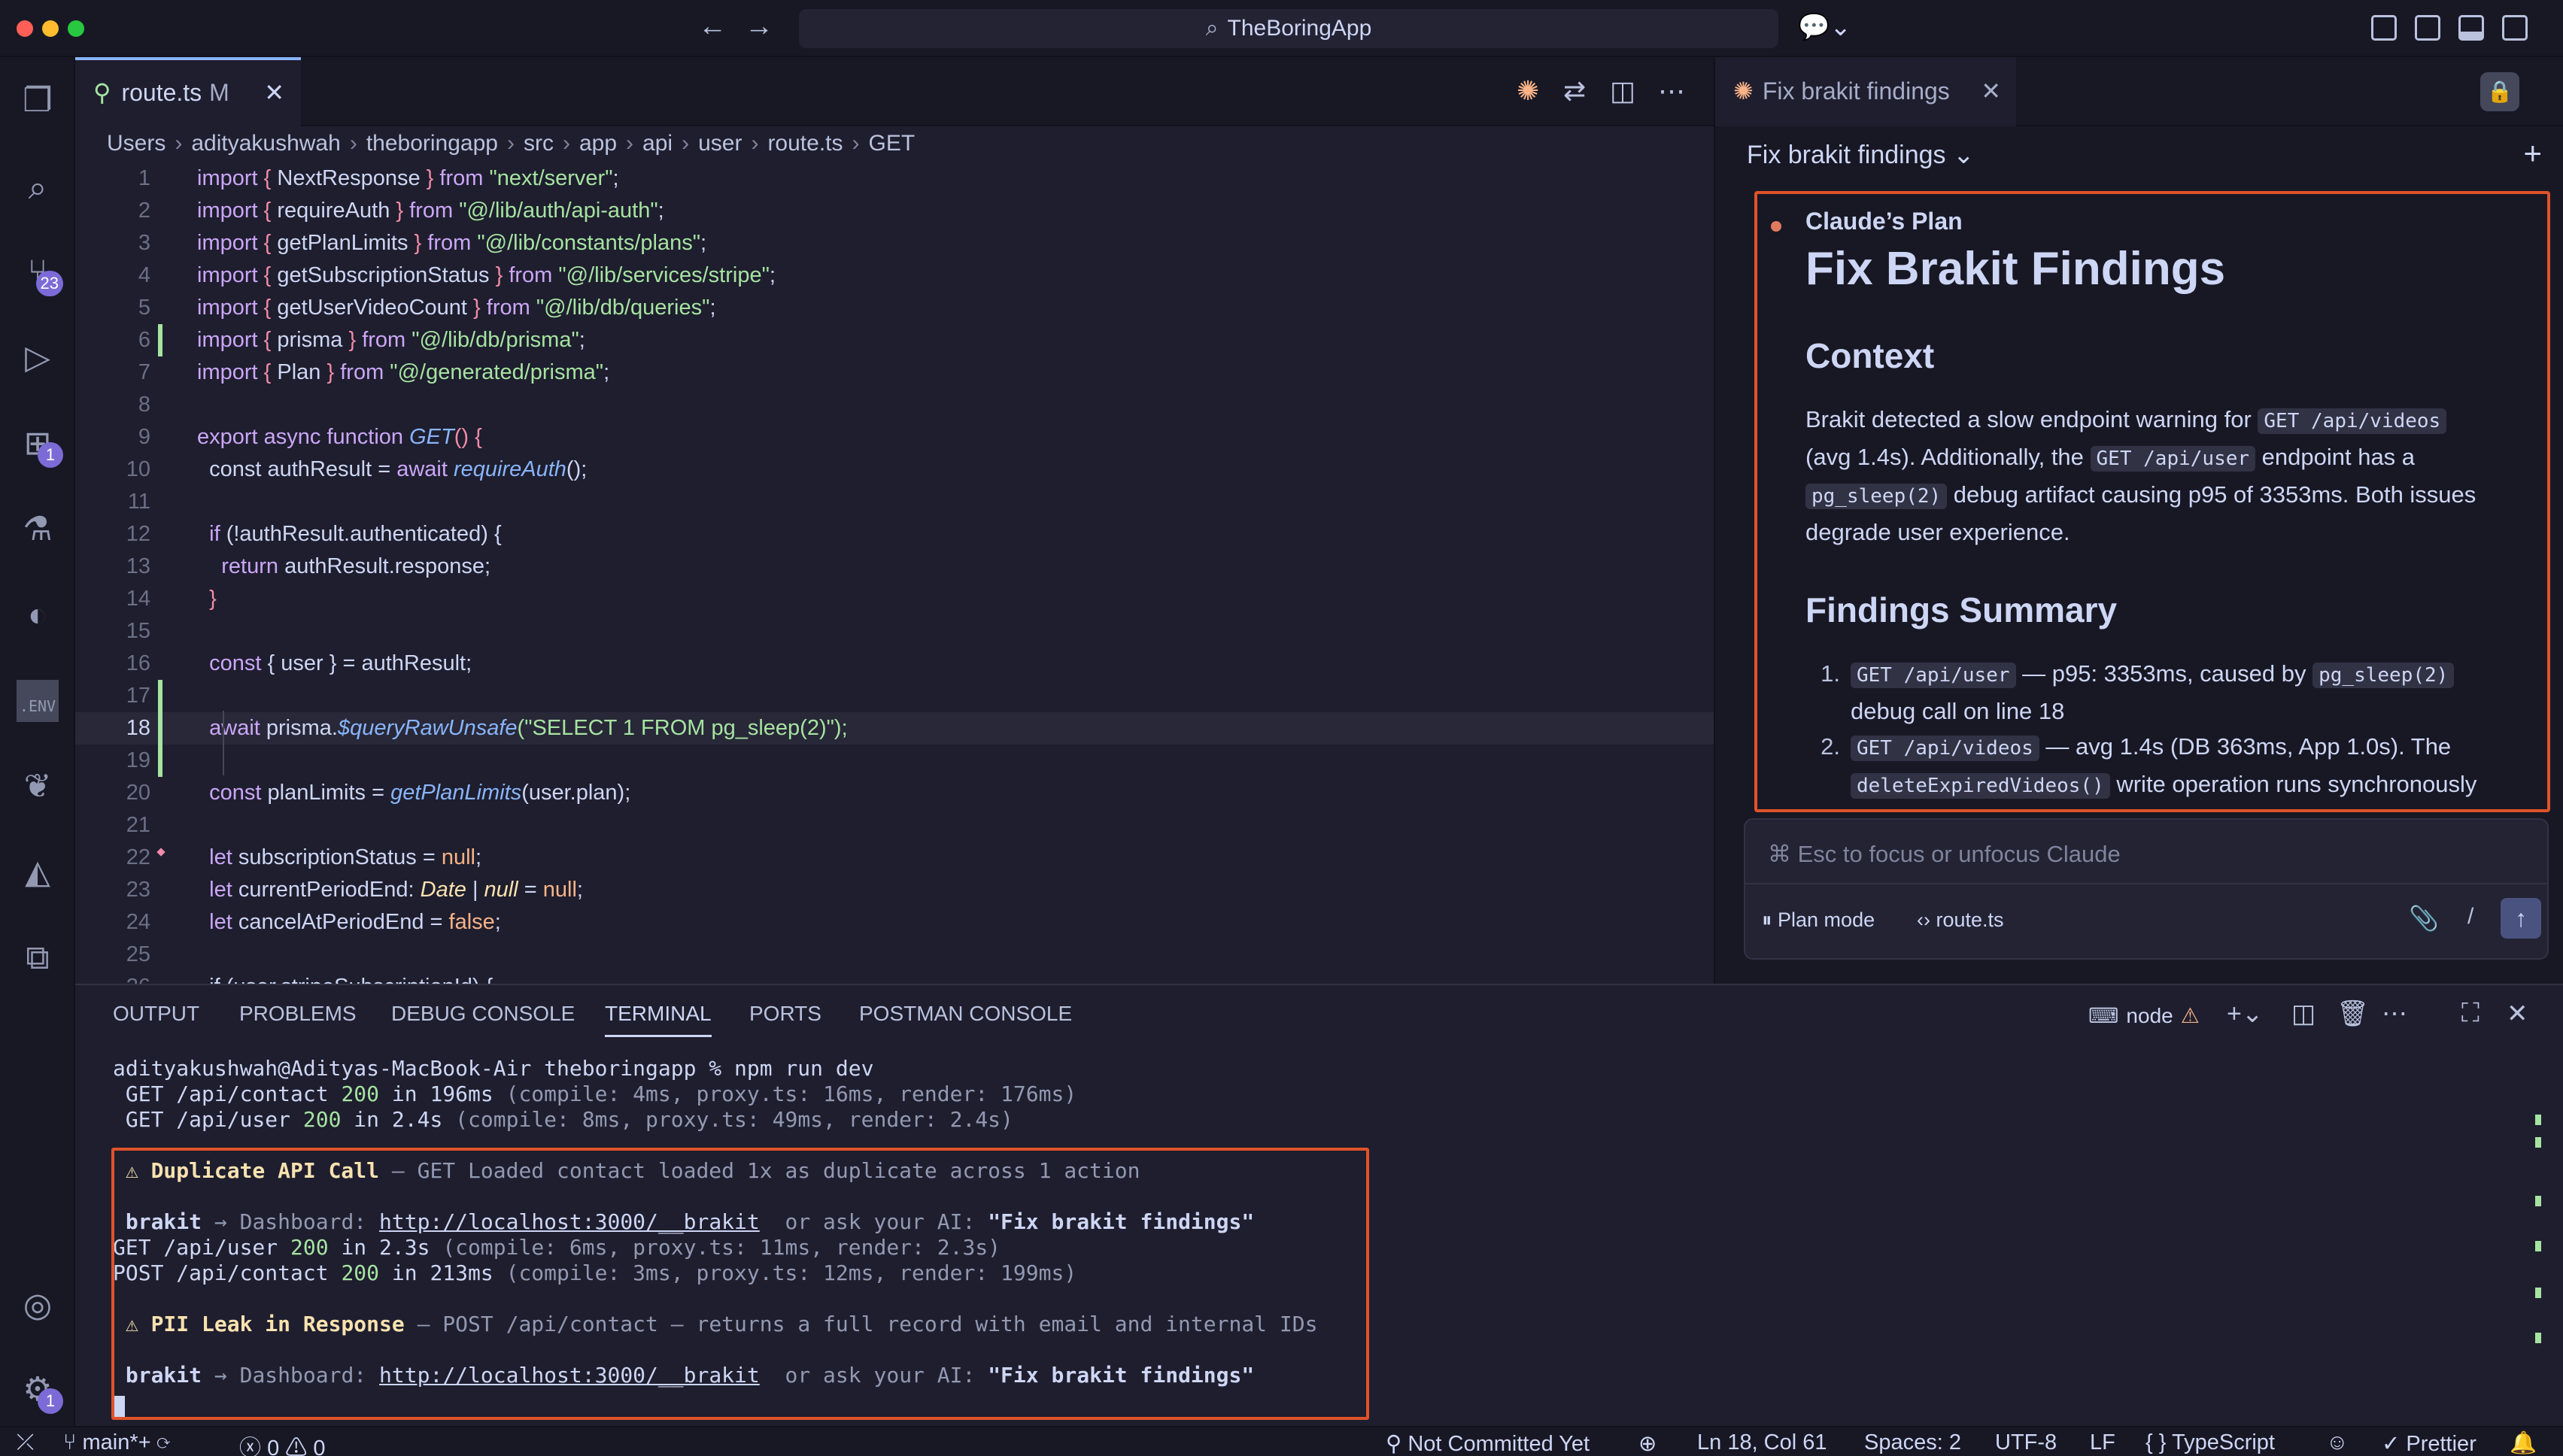 Image resolution: width=2563 pixels, height=1456 pixels. Describe the element at coordinates (50, 28) in the screenshot. I see `minimize-window-button` at that location.